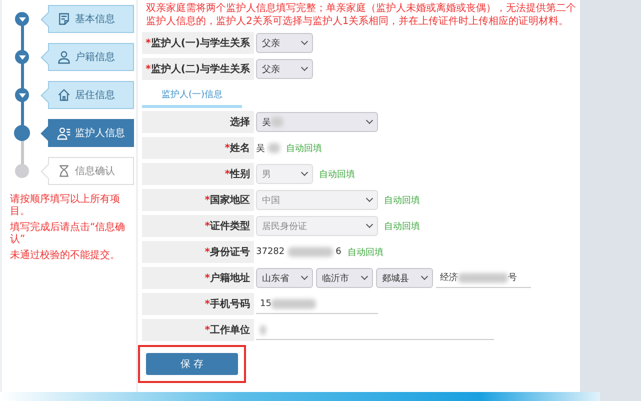  I want to click on section-tab: 监护人(一)信息, so click(192, 98).